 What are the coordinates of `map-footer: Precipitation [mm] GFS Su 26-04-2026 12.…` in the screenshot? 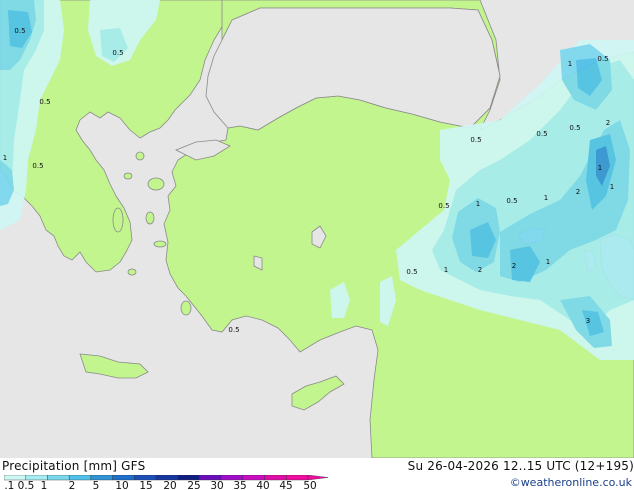 It's located at (317, 474).